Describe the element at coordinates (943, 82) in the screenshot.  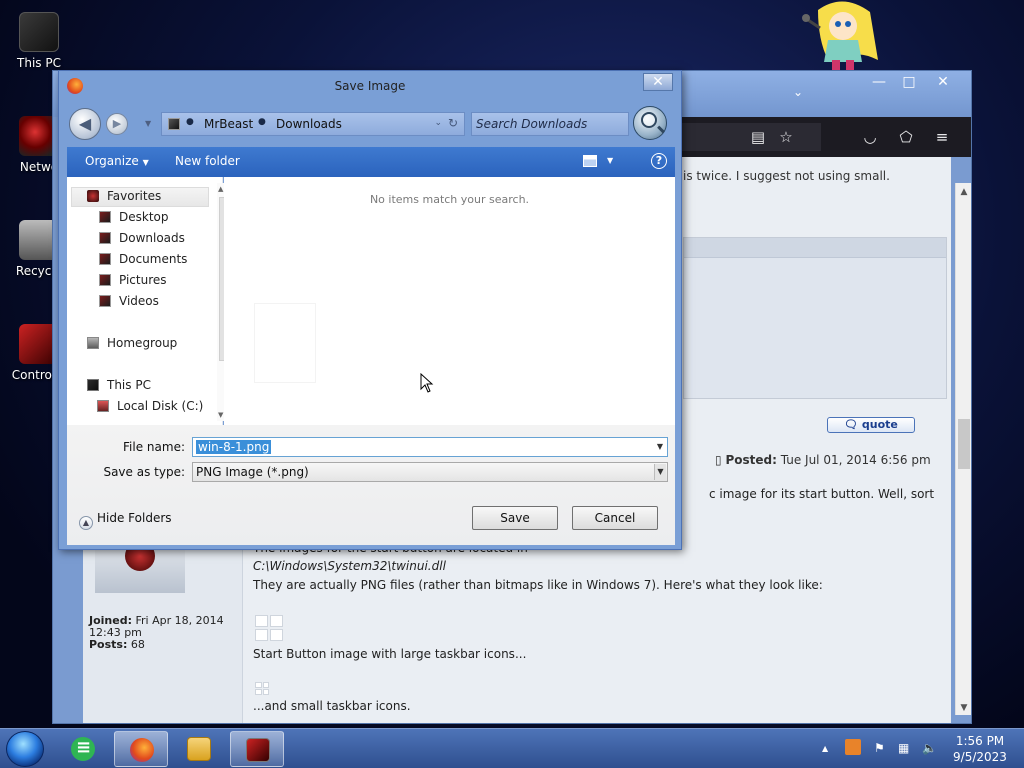
I see `close-button: ✕` at that location.